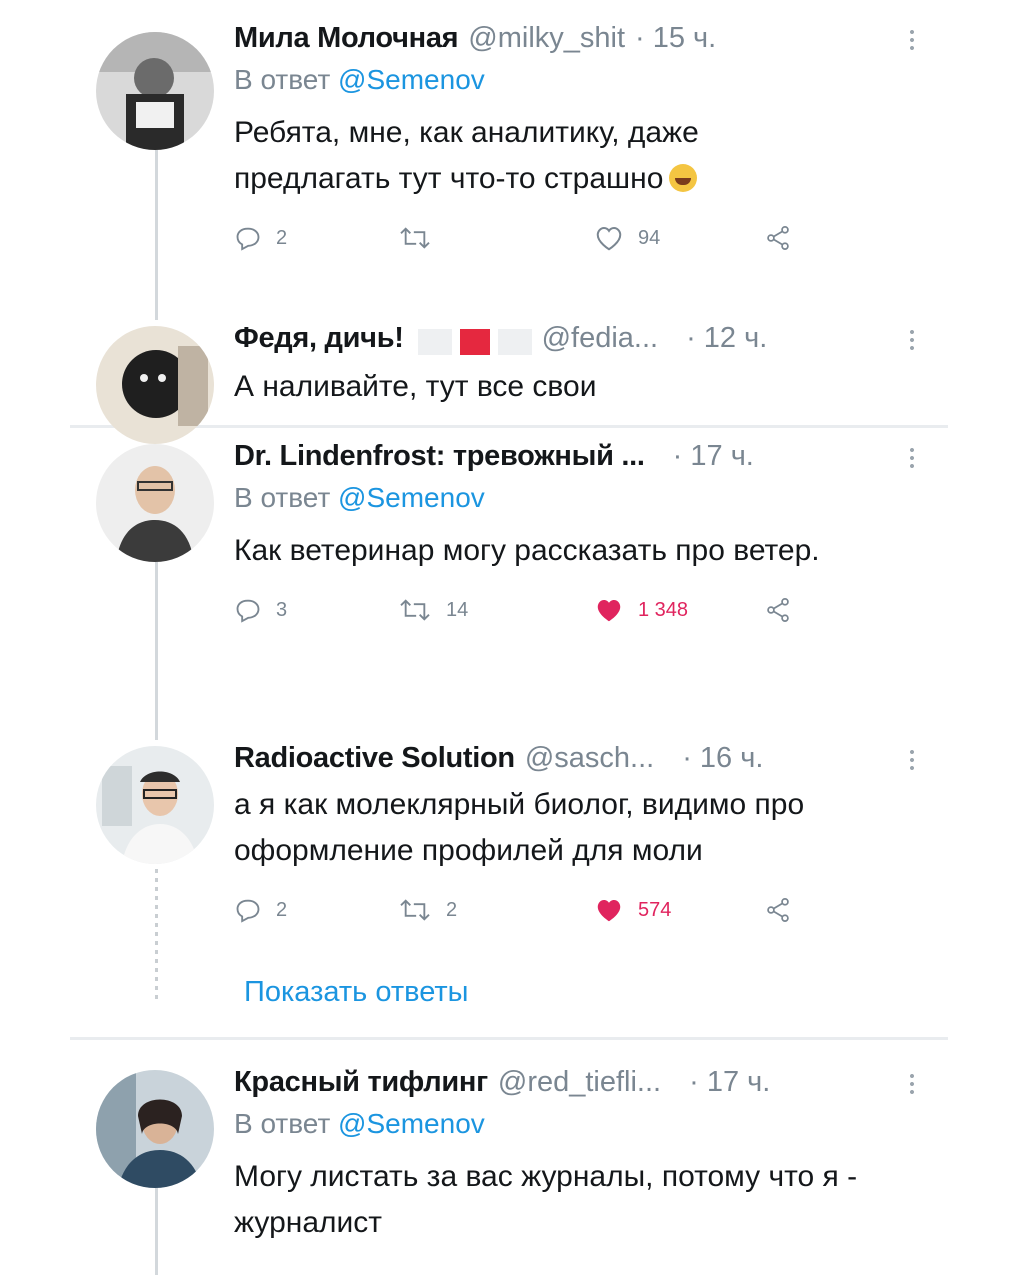 This screenshot has width=1021, height=1280. Describe the element at coordinates (546, 38) in the screenshot. I see `author-handle: @milky_shit` at that location.